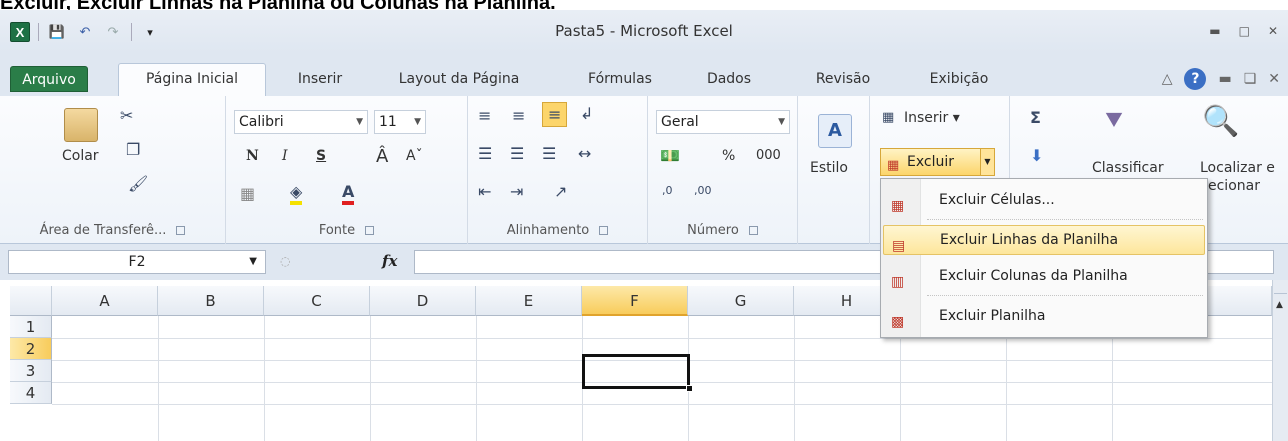  What do you see at coordinates (484, 191) in the screenshot?
I see `decrease-indent-icon: ⇤` at bounding box center [484, 191].